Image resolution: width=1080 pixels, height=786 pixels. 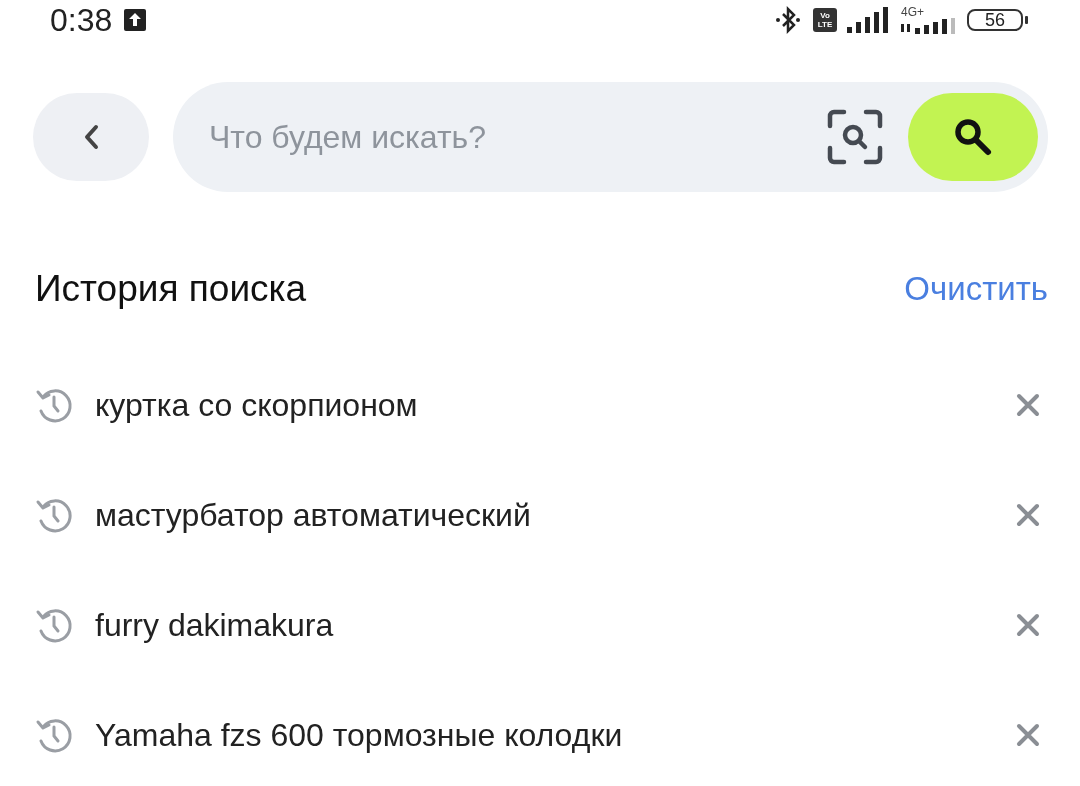 I want to click on search-button, so click(x=973, y=137).